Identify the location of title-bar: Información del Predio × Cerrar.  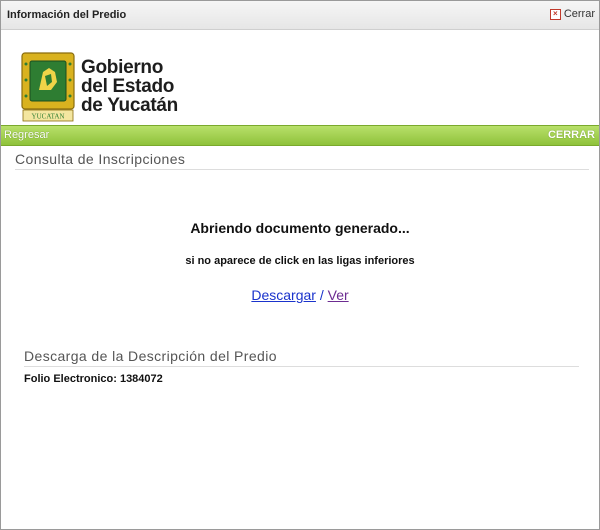
(300, 15).